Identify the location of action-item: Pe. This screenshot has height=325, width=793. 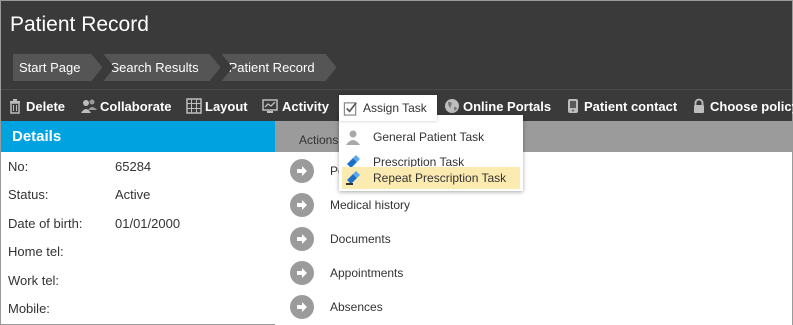
(317, 171).